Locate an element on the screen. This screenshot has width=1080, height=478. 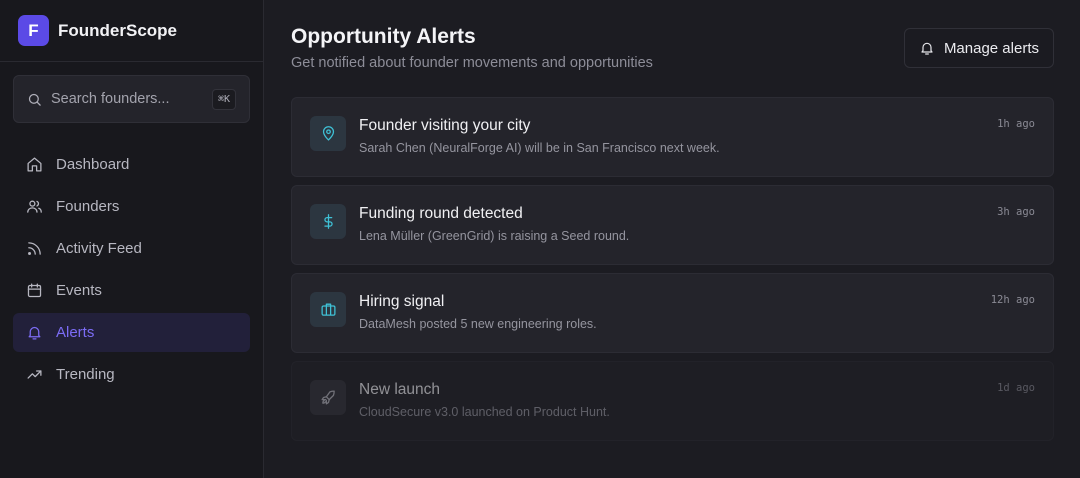
alert-title: Funding round detected is located at coordinates (441, 213).